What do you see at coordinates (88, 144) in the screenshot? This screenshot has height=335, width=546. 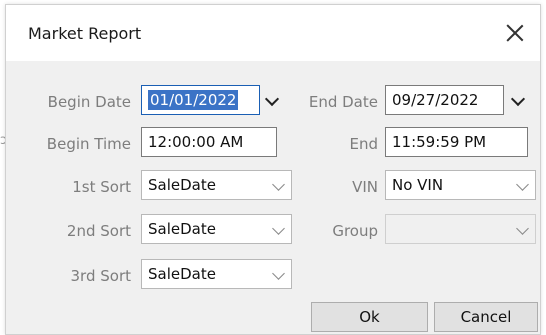 I see `begin-time-label: Begin Time` at bounding box center [88, 144].